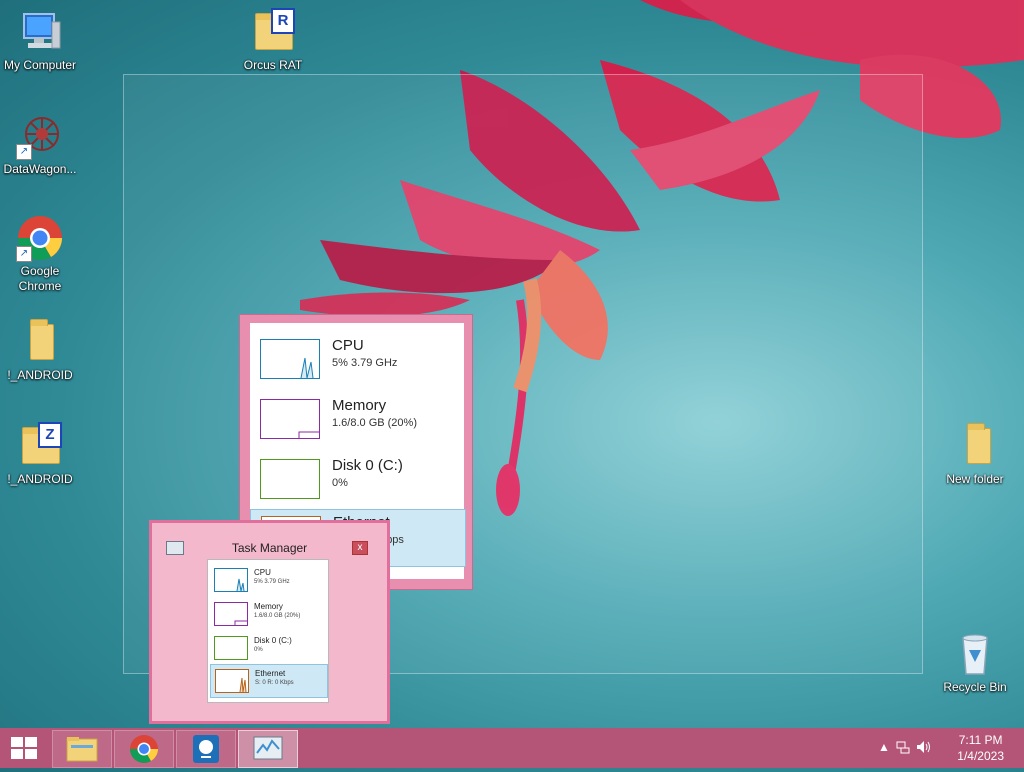  I want to click on desktop-icon-google-chrome: ↗ Google Chrome, so click(40, 254).